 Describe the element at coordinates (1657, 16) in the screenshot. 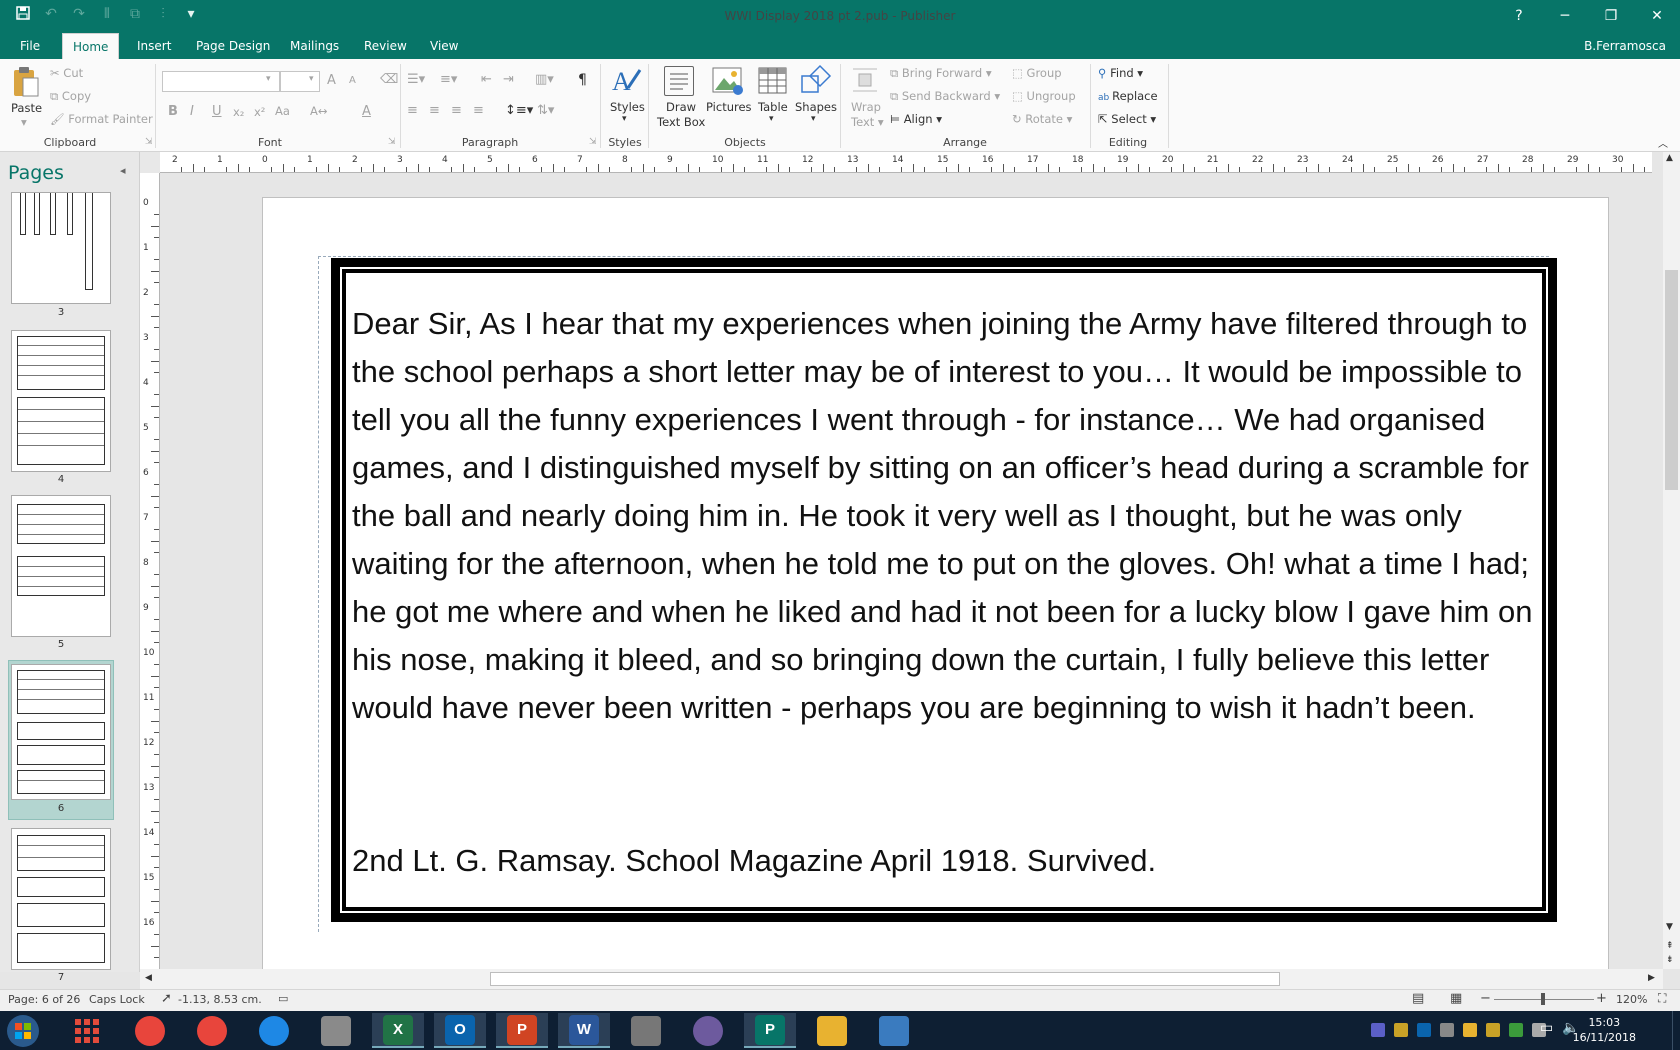

I see `close-button: ✕` at that location.